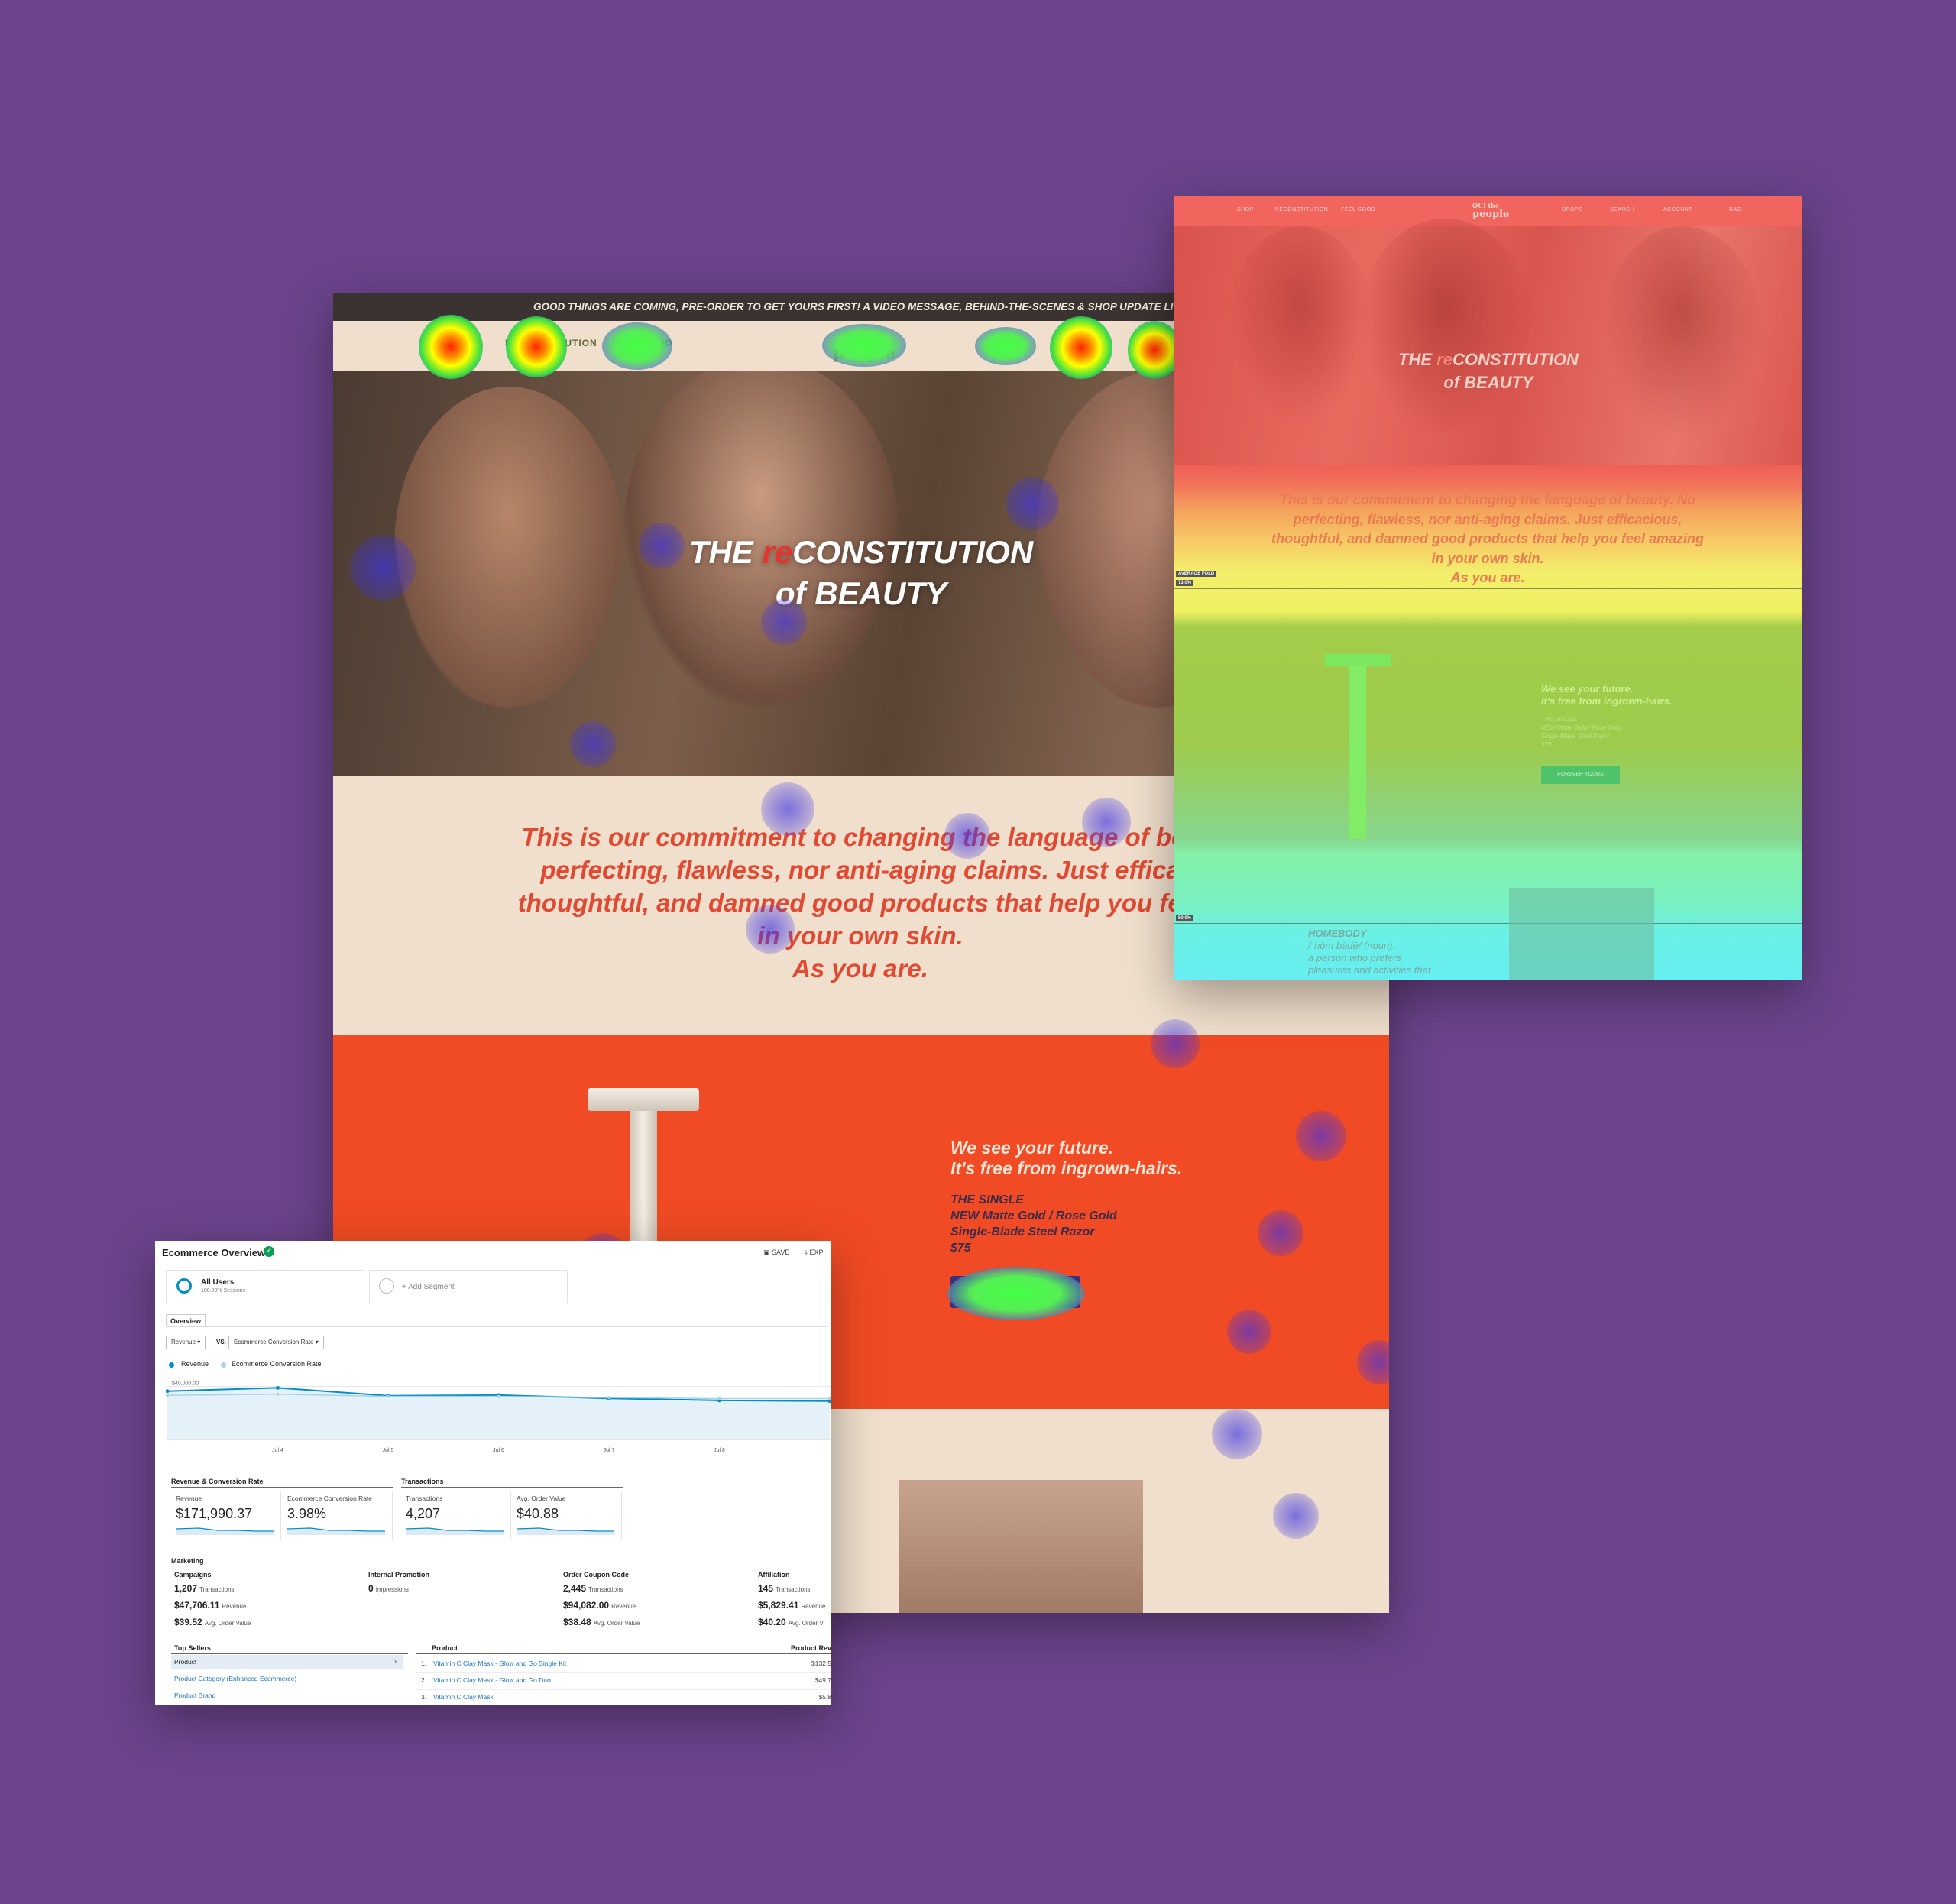  Describe the element at coordinates (1355, 957) in the screenshot. I see `sm-homebody-line-2: a person who prefers` at that location.